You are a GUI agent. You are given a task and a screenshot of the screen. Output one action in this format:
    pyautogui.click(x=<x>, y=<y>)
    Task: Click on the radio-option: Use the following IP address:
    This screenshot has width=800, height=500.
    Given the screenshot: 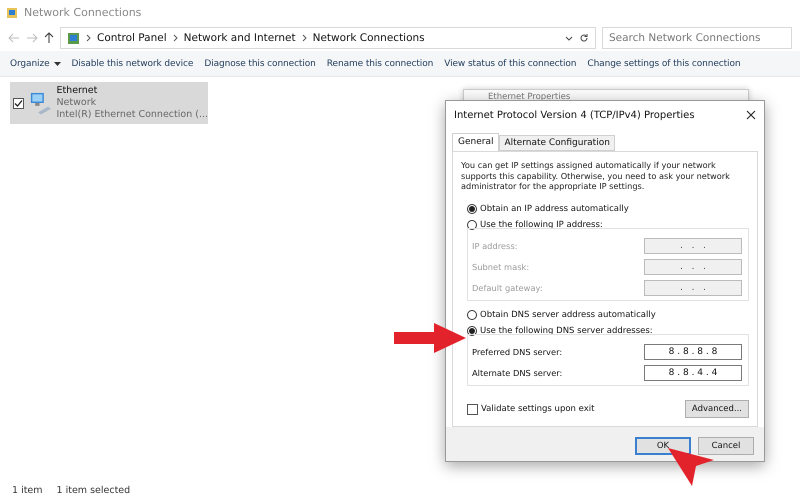 What is the action you would take?
    pyautogui.click(x=608, y=225)
    